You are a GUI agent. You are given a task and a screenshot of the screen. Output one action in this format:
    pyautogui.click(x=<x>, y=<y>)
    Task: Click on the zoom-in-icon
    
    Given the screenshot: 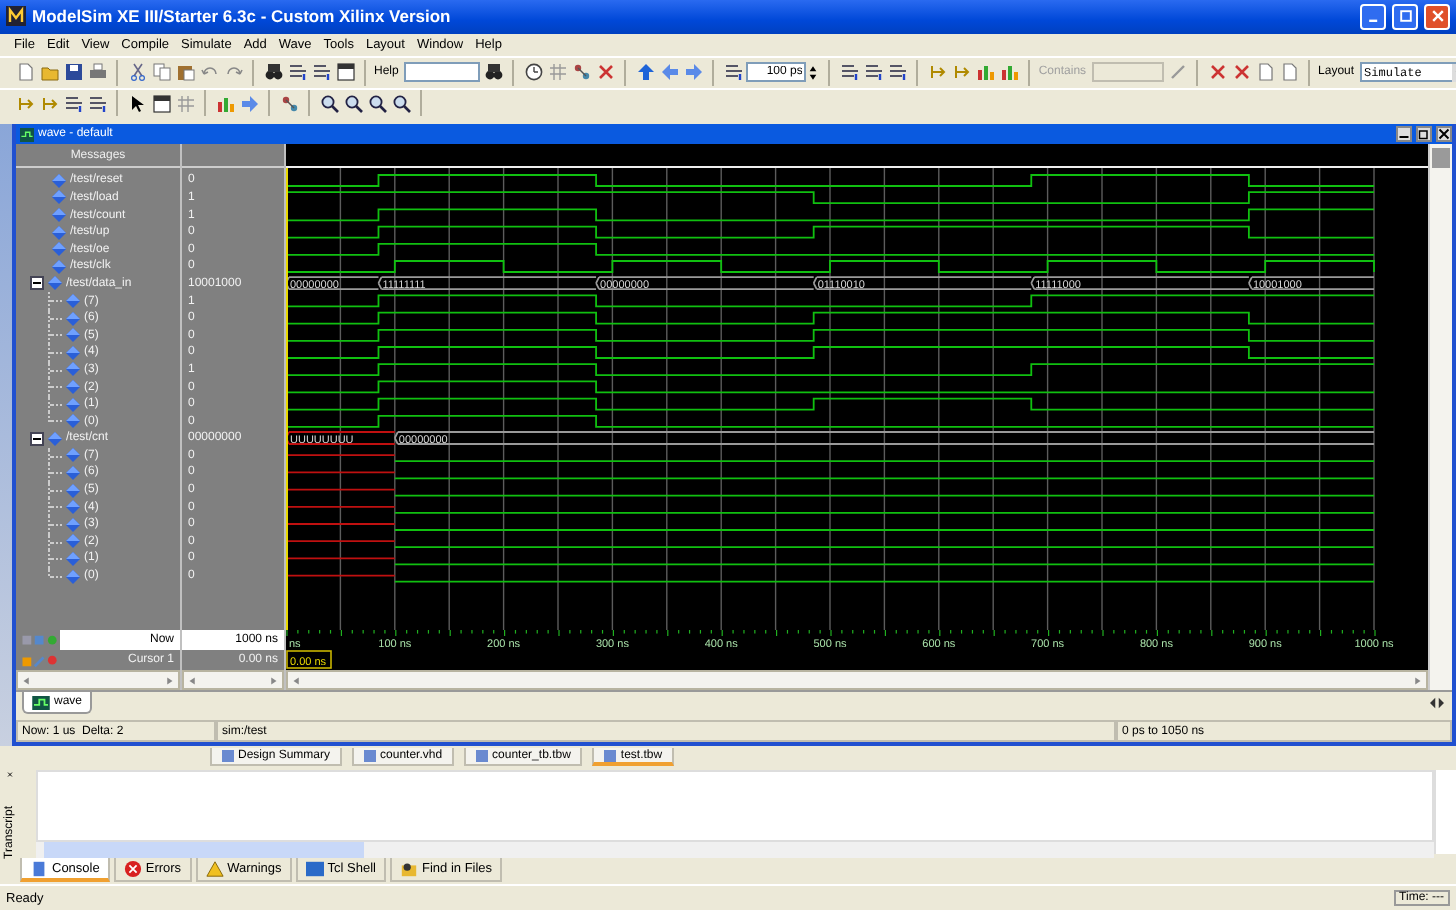 What is the action you would take?
    pyautogui.click(x=329, y=103)
    